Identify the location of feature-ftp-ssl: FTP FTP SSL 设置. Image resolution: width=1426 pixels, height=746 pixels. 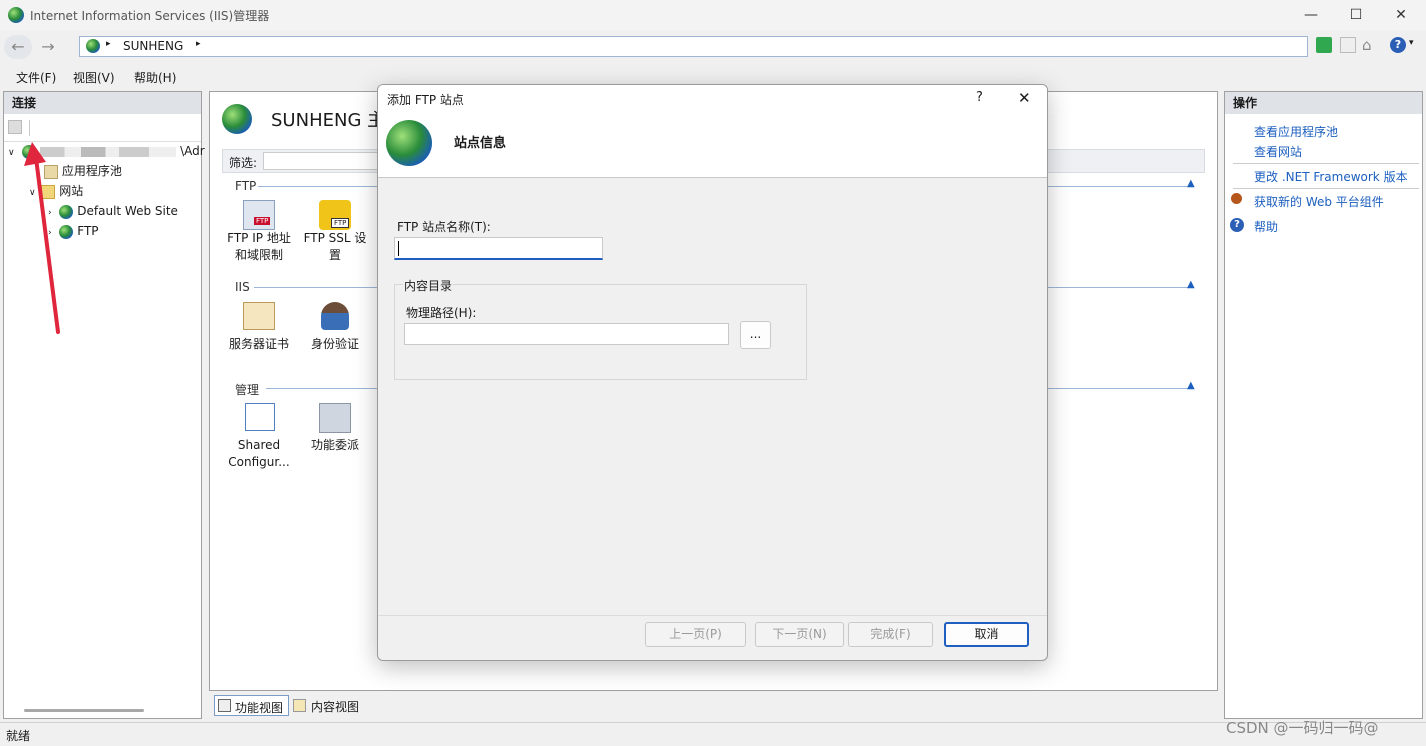
(335, 232).